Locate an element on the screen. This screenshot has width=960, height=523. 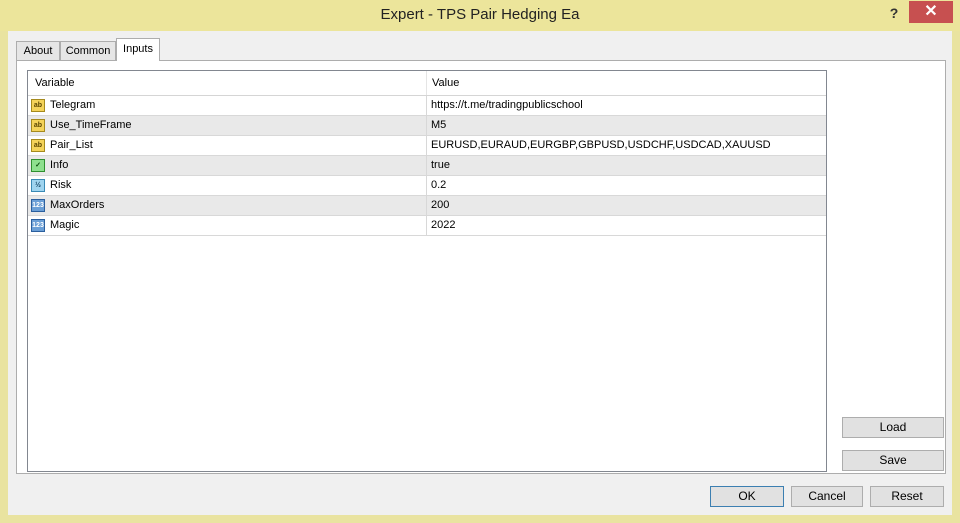
reset-button: Reset is located at coordinates (907, 496).